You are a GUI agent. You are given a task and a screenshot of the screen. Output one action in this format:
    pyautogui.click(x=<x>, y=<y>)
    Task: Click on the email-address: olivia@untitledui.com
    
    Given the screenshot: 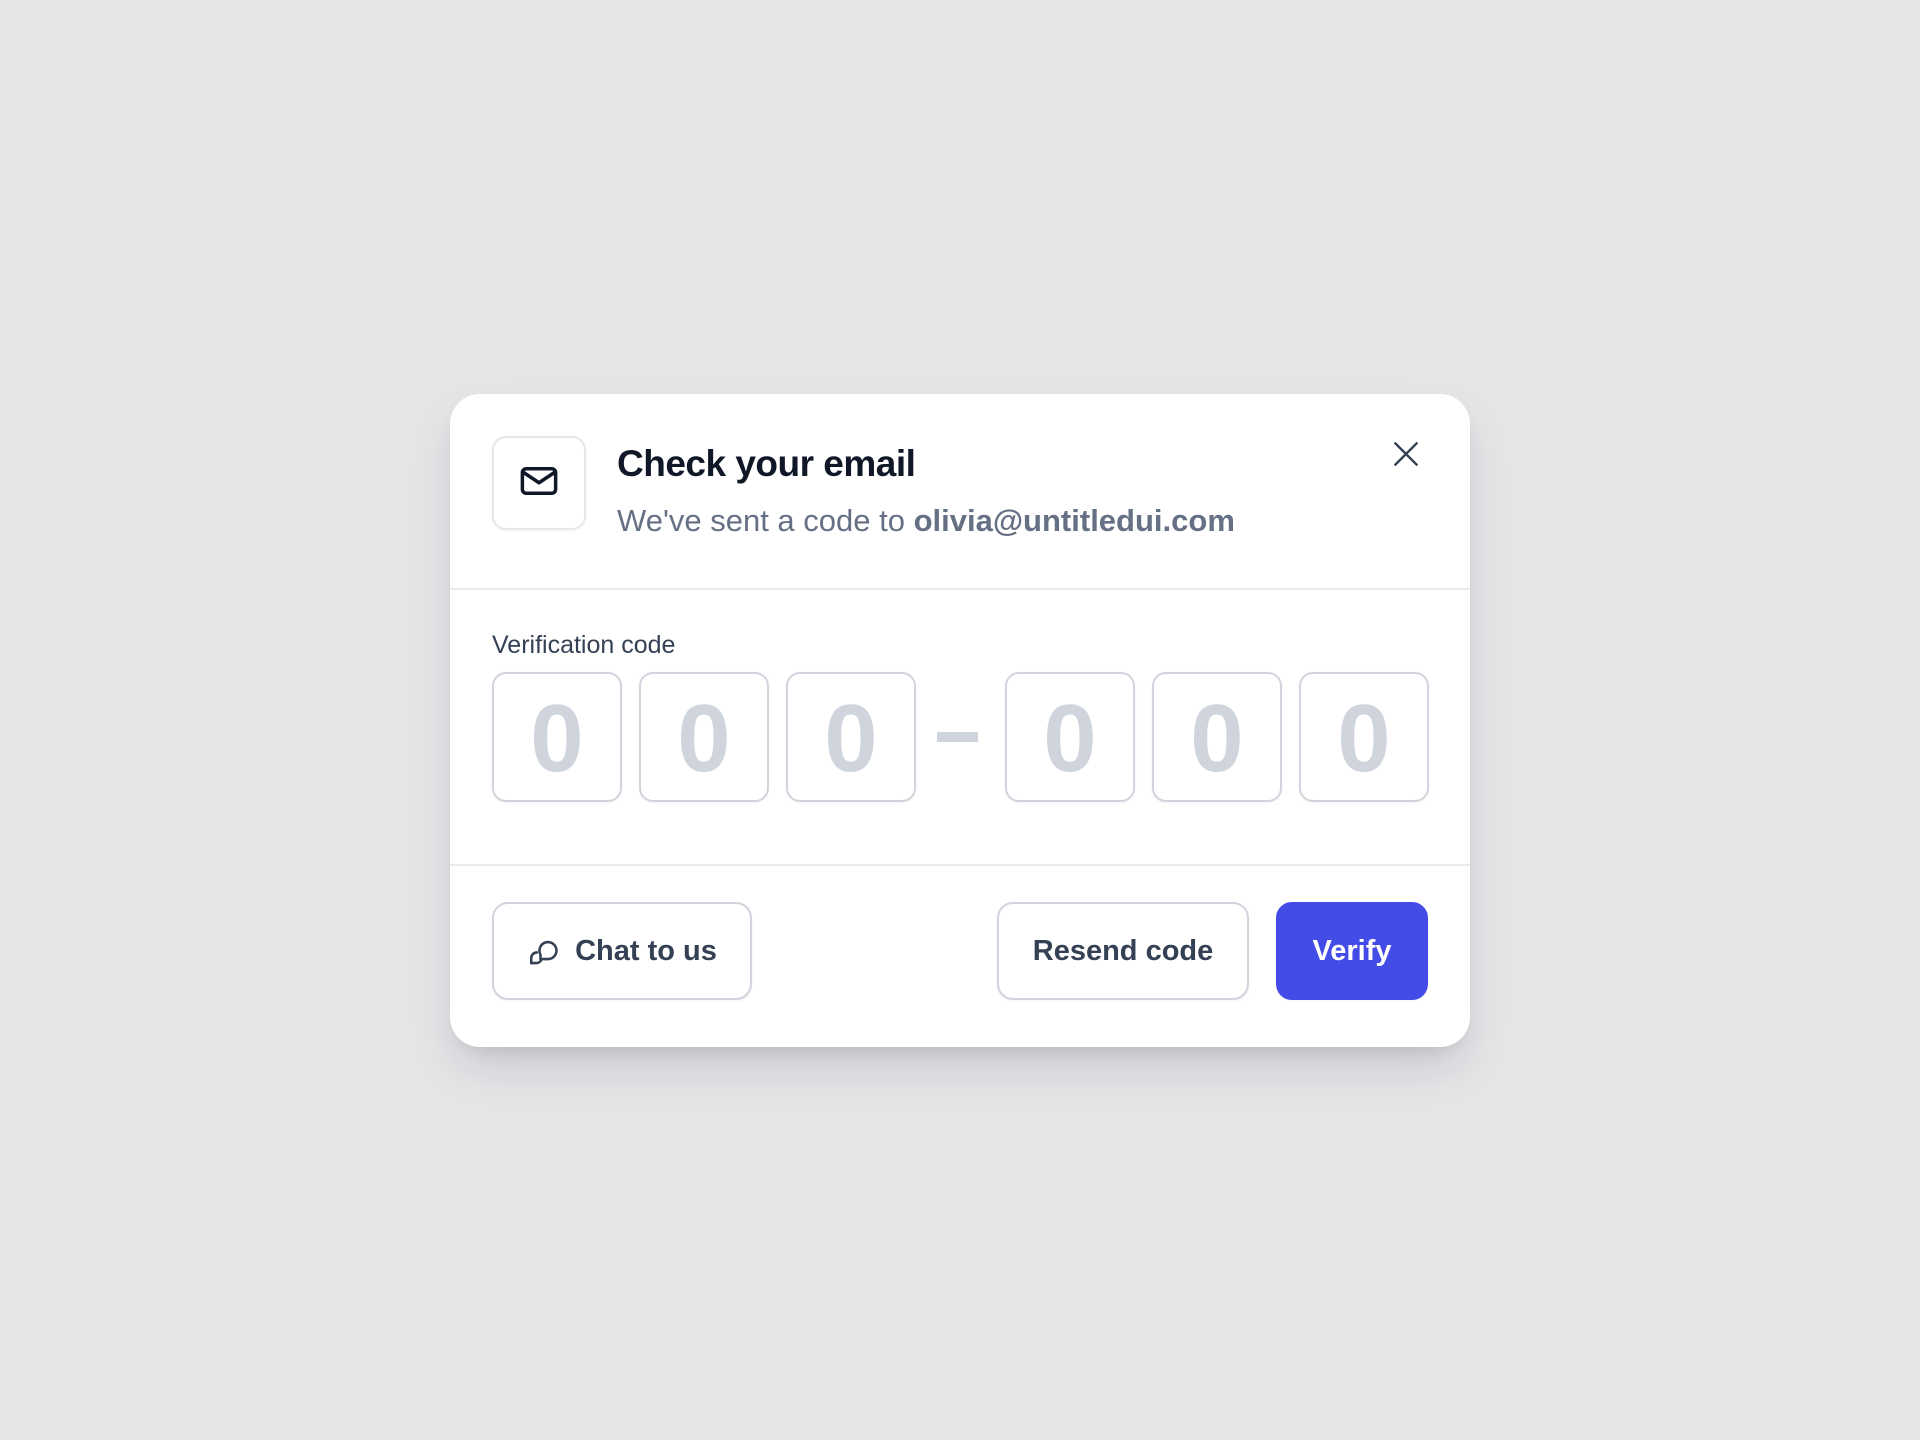 What is the action you would take?
    pyautogui.click(x=1074, y=520)
    